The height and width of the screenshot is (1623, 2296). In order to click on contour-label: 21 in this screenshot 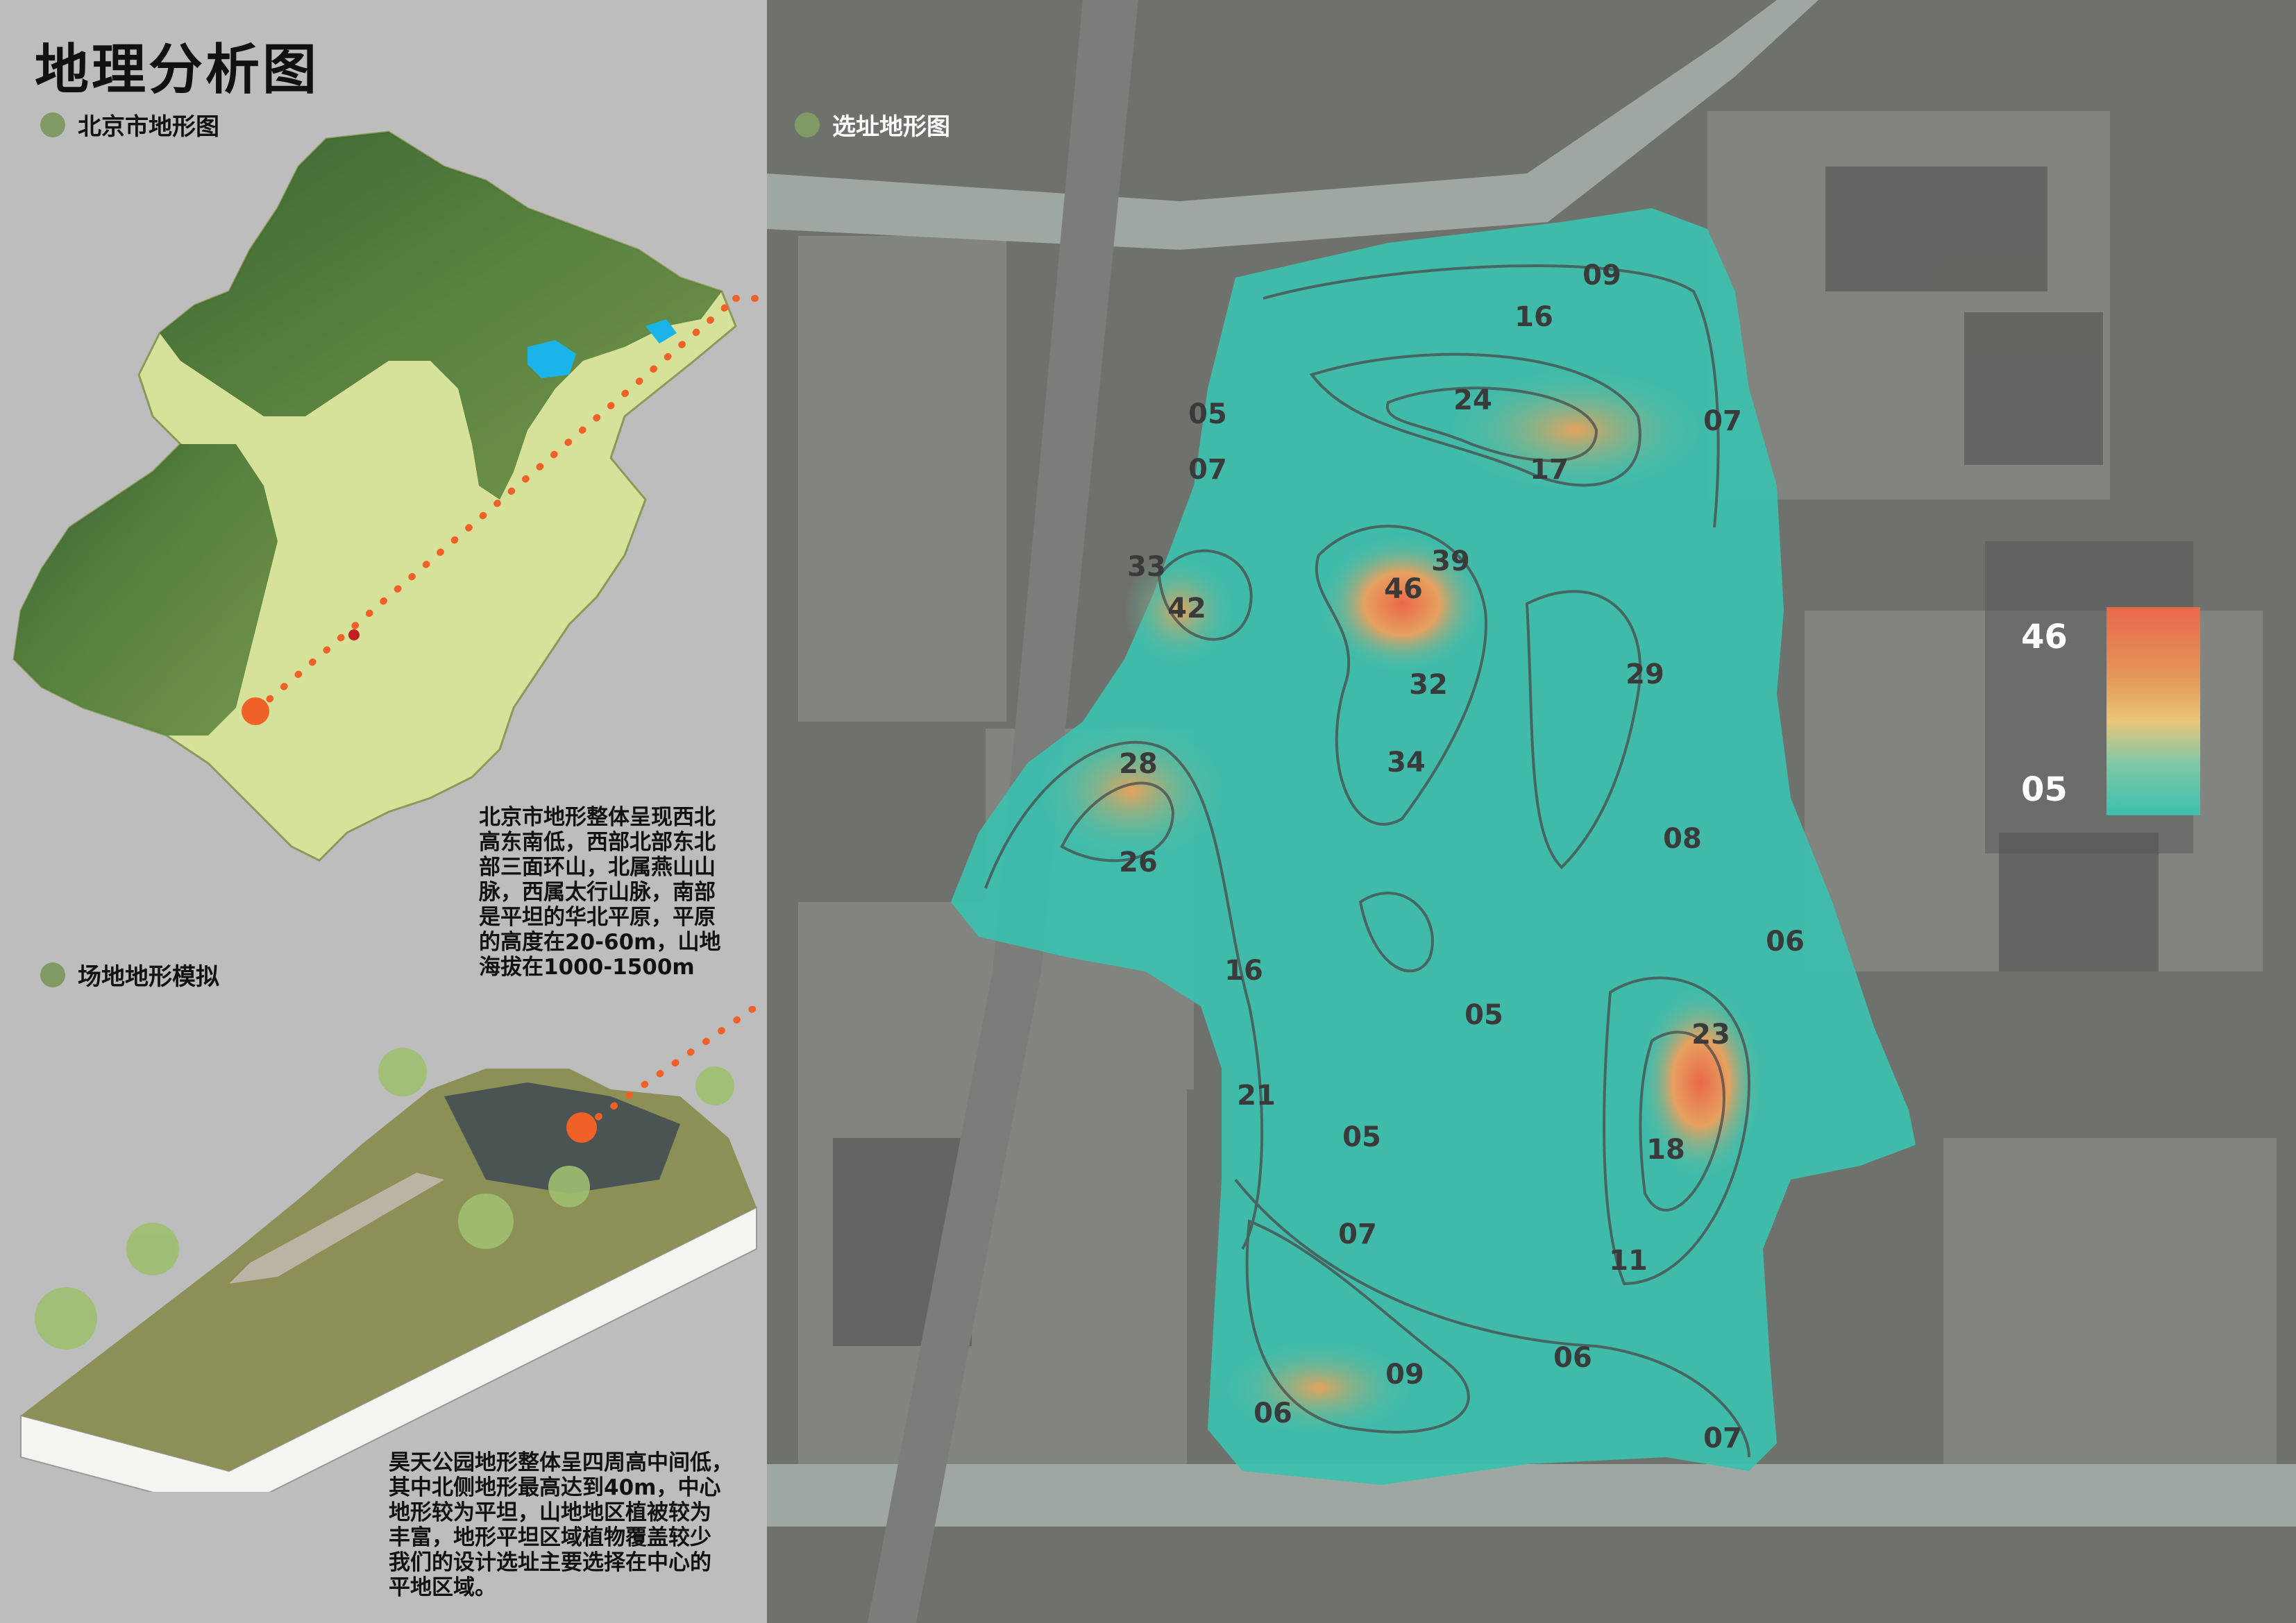, I will do `click(1257, 1096)`.